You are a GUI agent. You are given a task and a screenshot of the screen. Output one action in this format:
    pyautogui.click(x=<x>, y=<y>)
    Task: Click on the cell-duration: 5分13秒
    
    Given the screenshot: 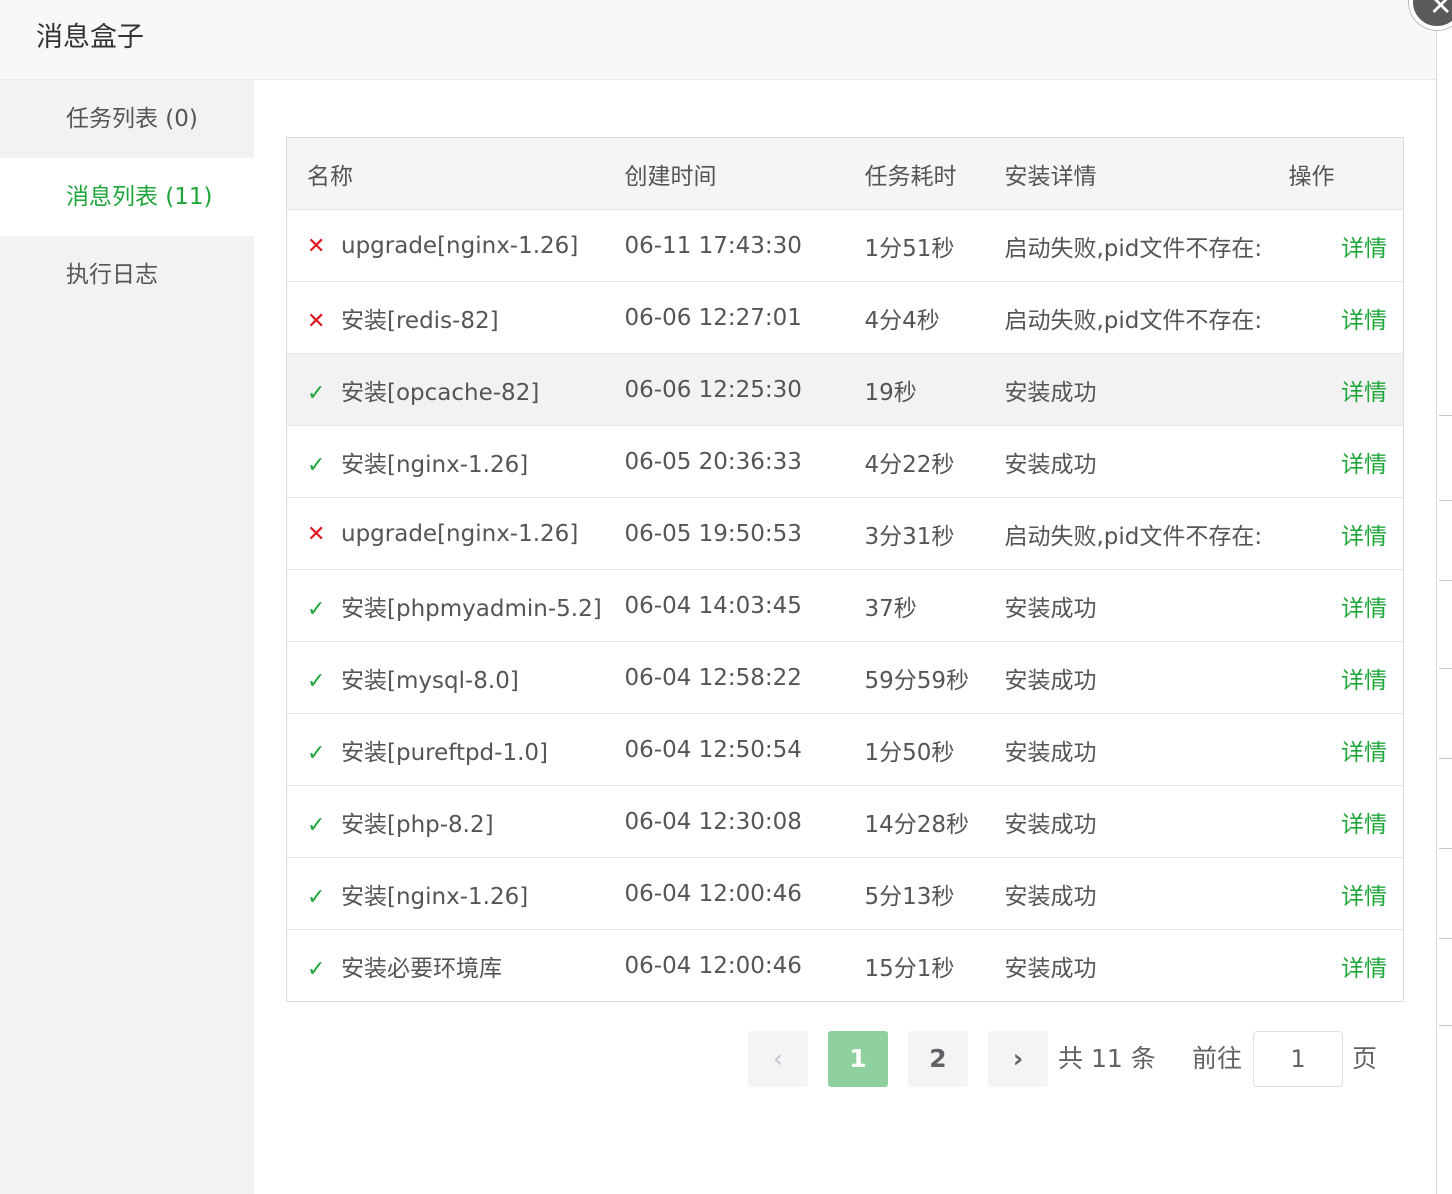 What is the action you would take?
    pyautogui.click(x=934, y=893)
    